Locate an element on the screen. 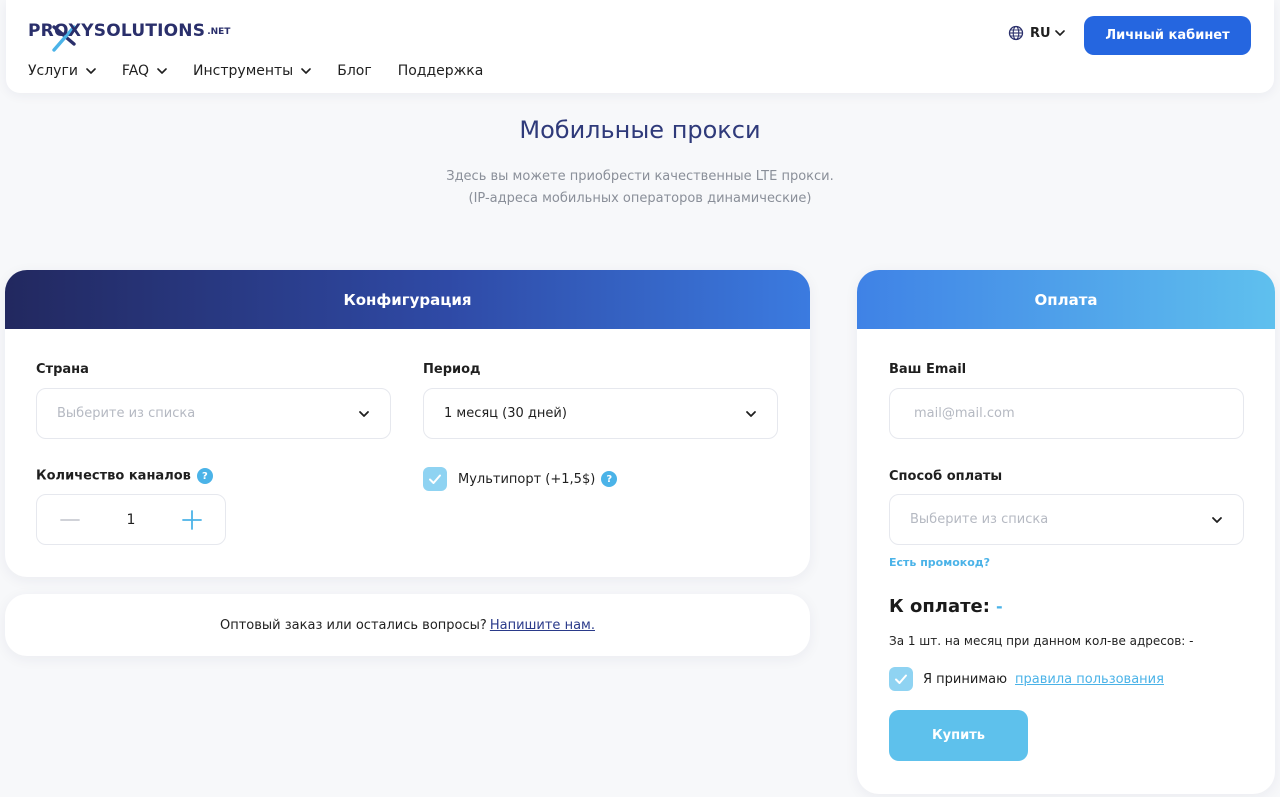  channels-label: Количество каналов is located at coordinates (113, 476).